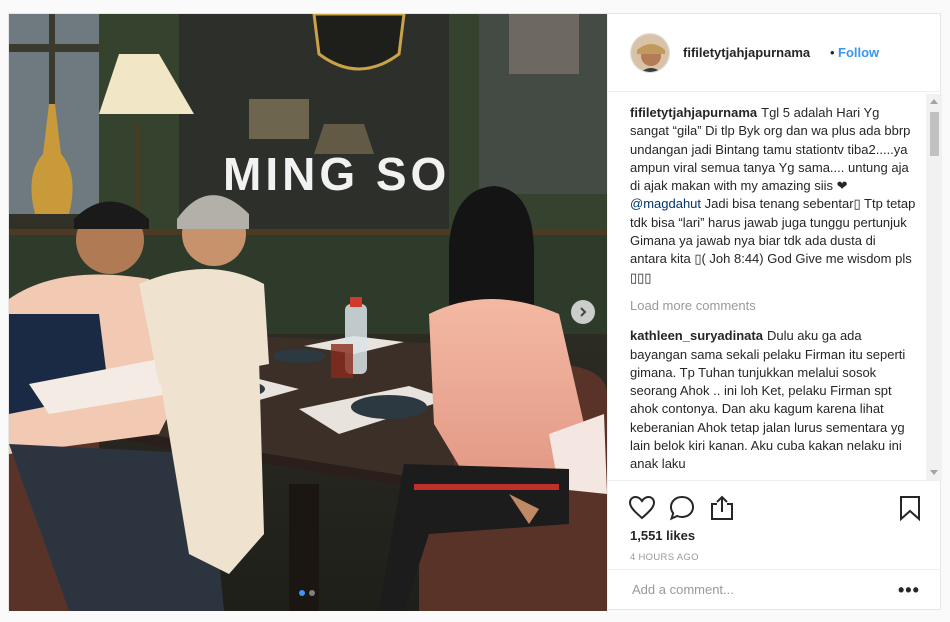 This screenshot has width=950, height=622. I want to click on more-options-button: •••, so click(909, 590).